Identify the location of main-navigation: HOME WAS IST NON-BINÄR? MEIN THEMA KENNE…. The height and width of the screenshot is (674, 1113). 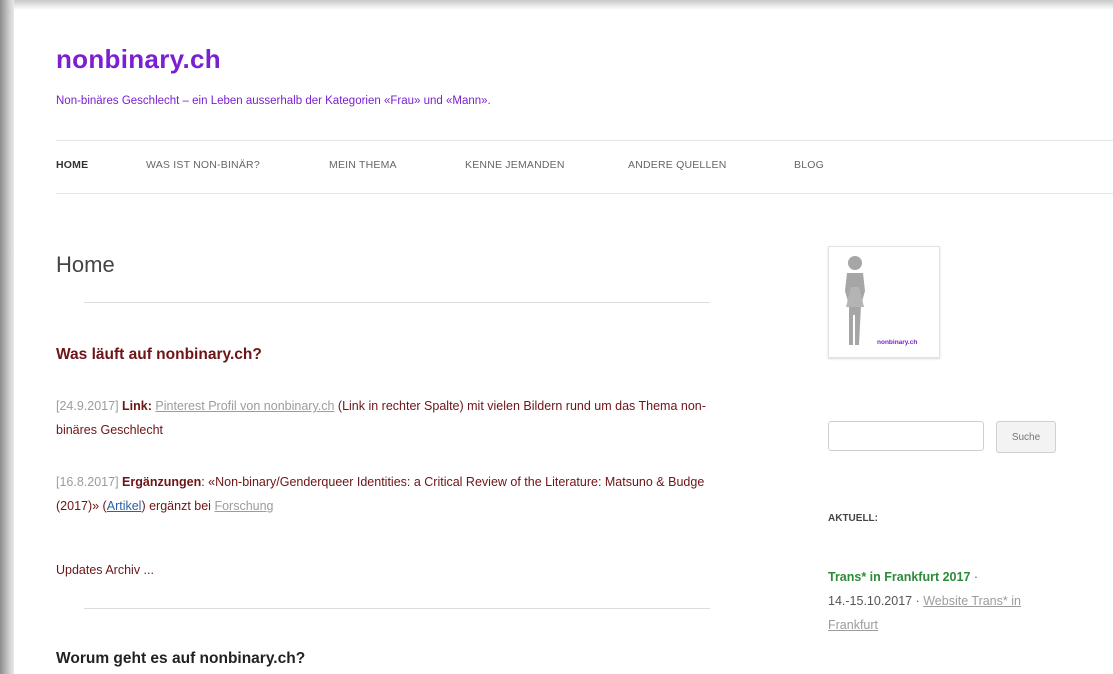
(584, 167).